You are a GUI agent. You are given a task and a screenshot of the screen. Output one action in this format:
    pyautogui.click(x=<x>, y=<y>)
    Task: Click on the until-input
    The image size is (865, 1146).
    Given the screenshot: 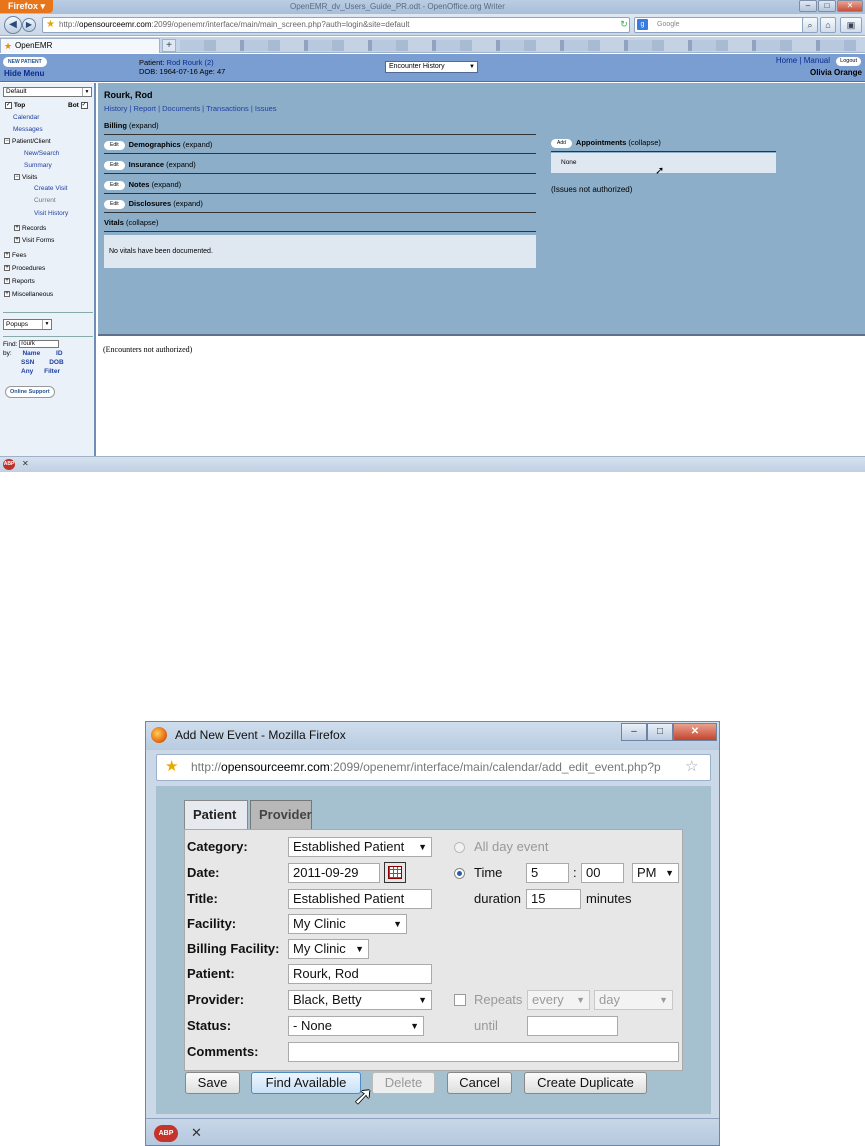 What is the action you would take?
    pyautogui.click(x=572, y=1026)
    